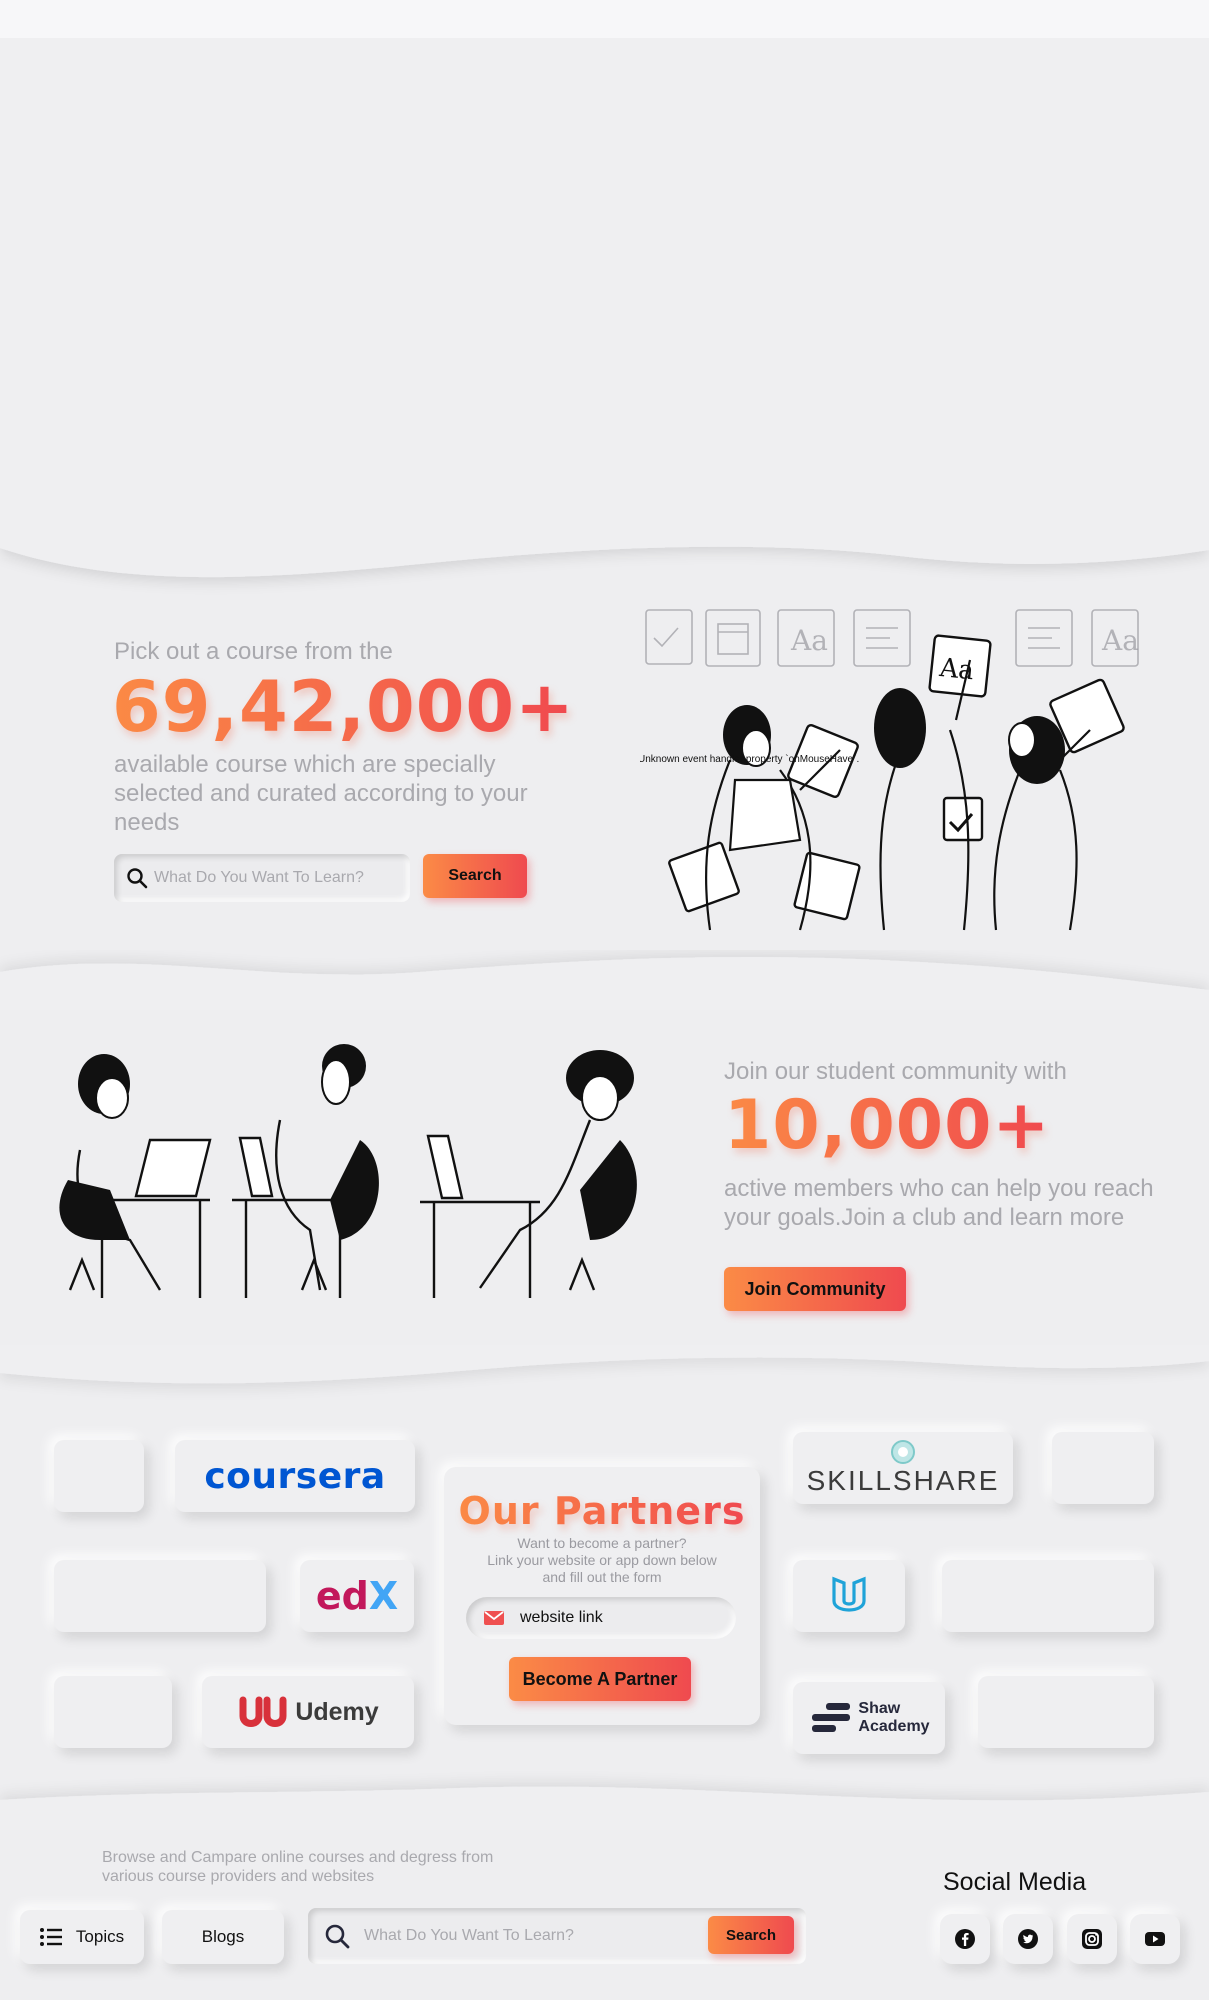  I want to click on udemy-logo-text: Udemy, so click(337, 1711).